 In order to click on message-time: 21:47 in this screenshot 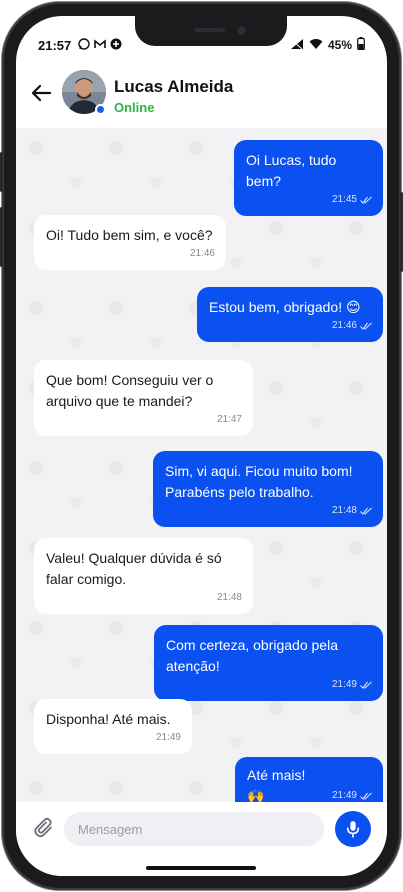, I will do `click(229, 419)`.